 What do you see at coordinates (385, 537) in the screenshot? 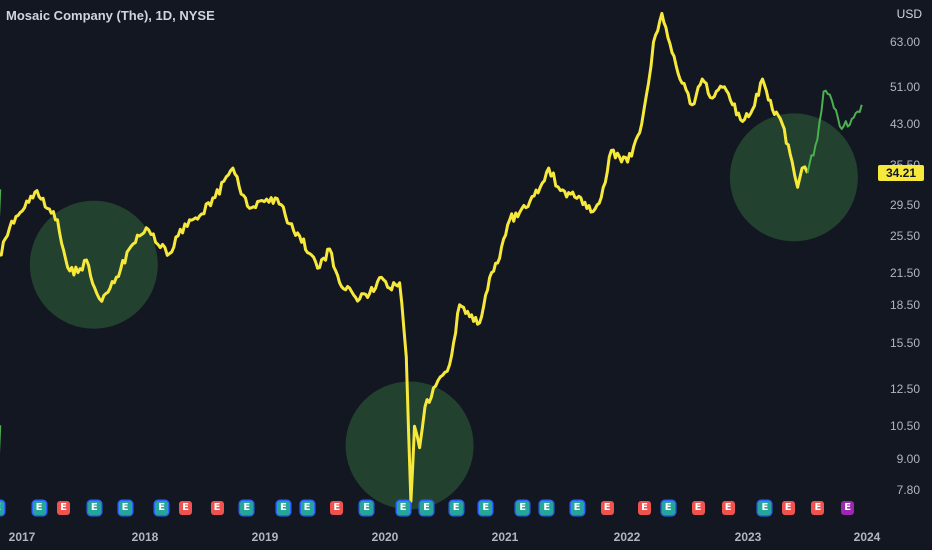
I see `x-tick-label: 2020` at bounding box center [385, 537].